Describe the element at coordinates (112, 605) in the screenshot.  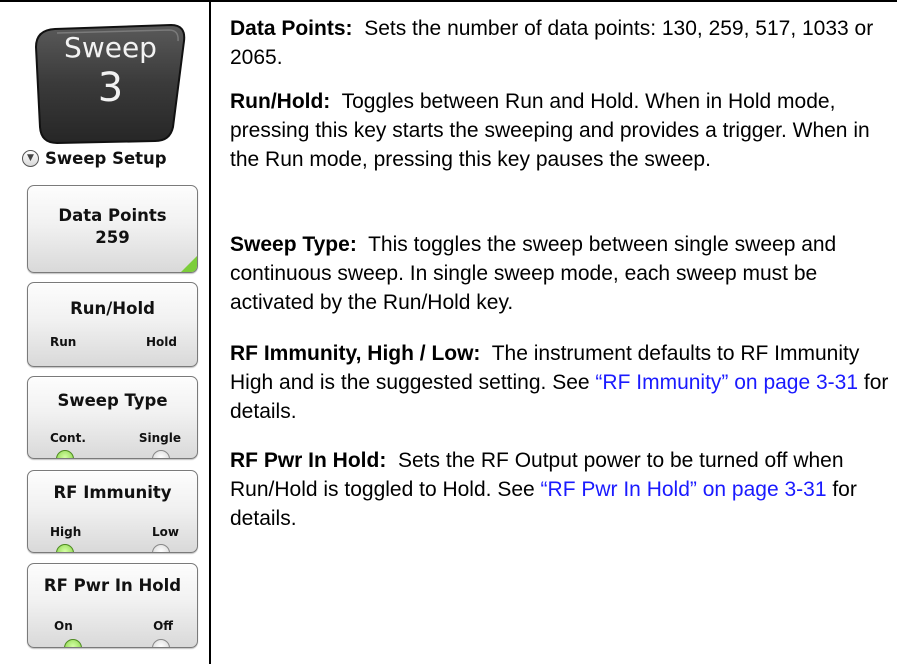
I see `rf-pwr-in-hold-softkey: RF Pwr In Hold On Off` at that location.